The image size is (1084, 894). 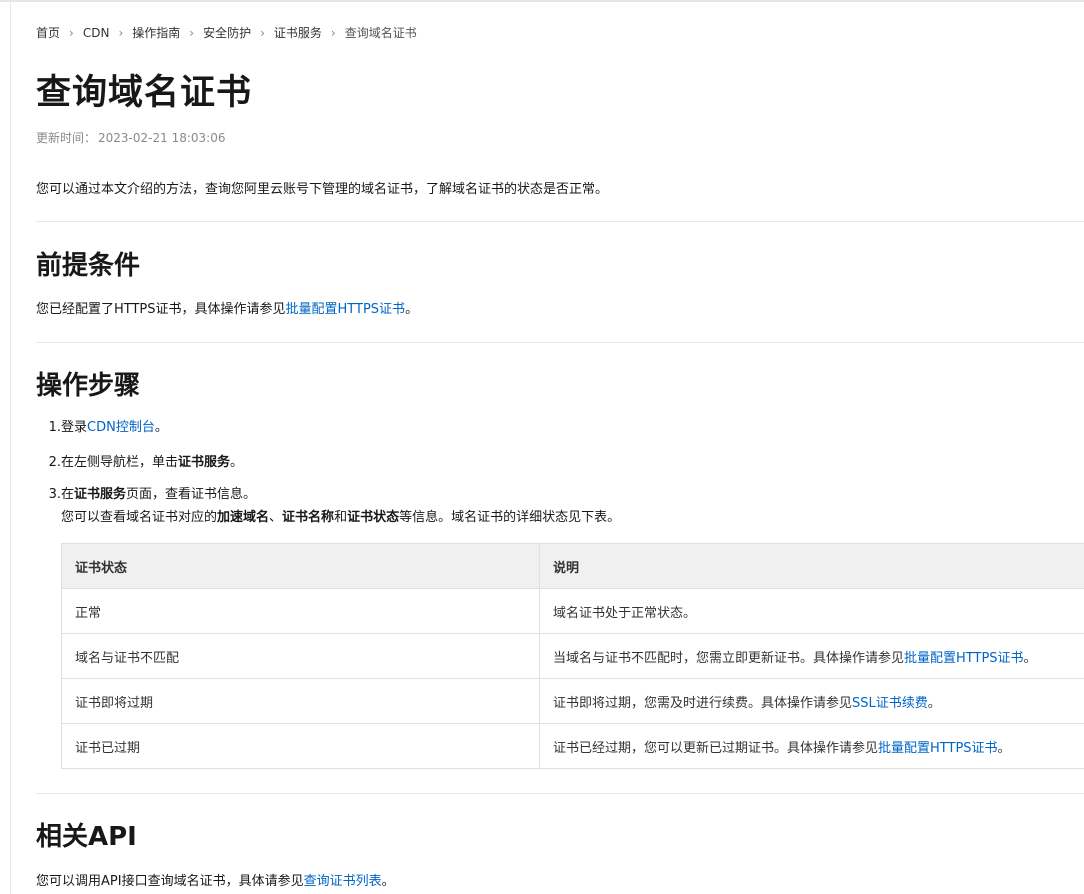 What do you see at coordinates (68, 494) in the screenshot?
I see `step-text: 在` at bounding box center [68, 494].